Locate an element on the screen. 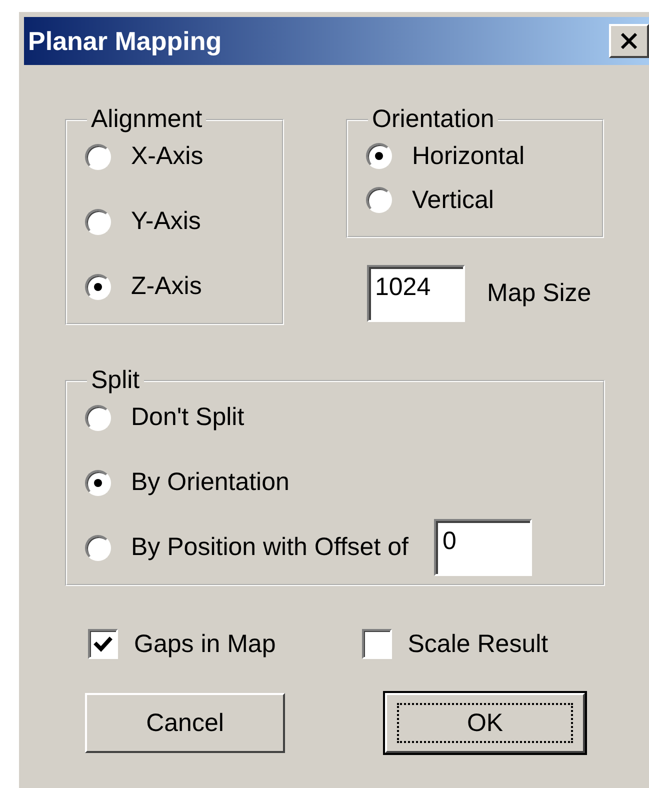 The height and width of the screenshot is (788, 649). radio-label: Horizontal is located at coordinates (468, 156).